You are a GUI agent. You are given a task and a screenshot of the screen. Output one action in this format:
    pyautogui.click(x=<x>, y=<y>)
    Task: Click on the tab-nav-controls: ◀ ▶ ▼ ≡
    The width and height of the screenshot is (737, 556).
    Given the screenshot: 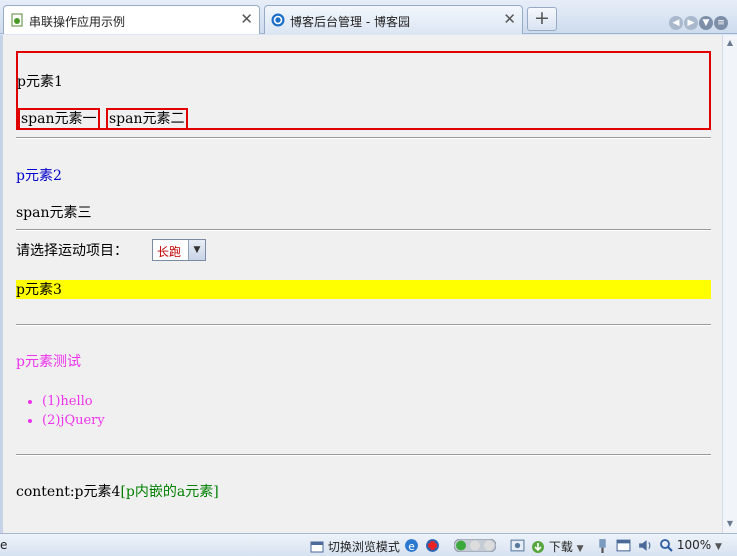 What is the action you would take?
    pyautogui.click(x=698, y=20)
    